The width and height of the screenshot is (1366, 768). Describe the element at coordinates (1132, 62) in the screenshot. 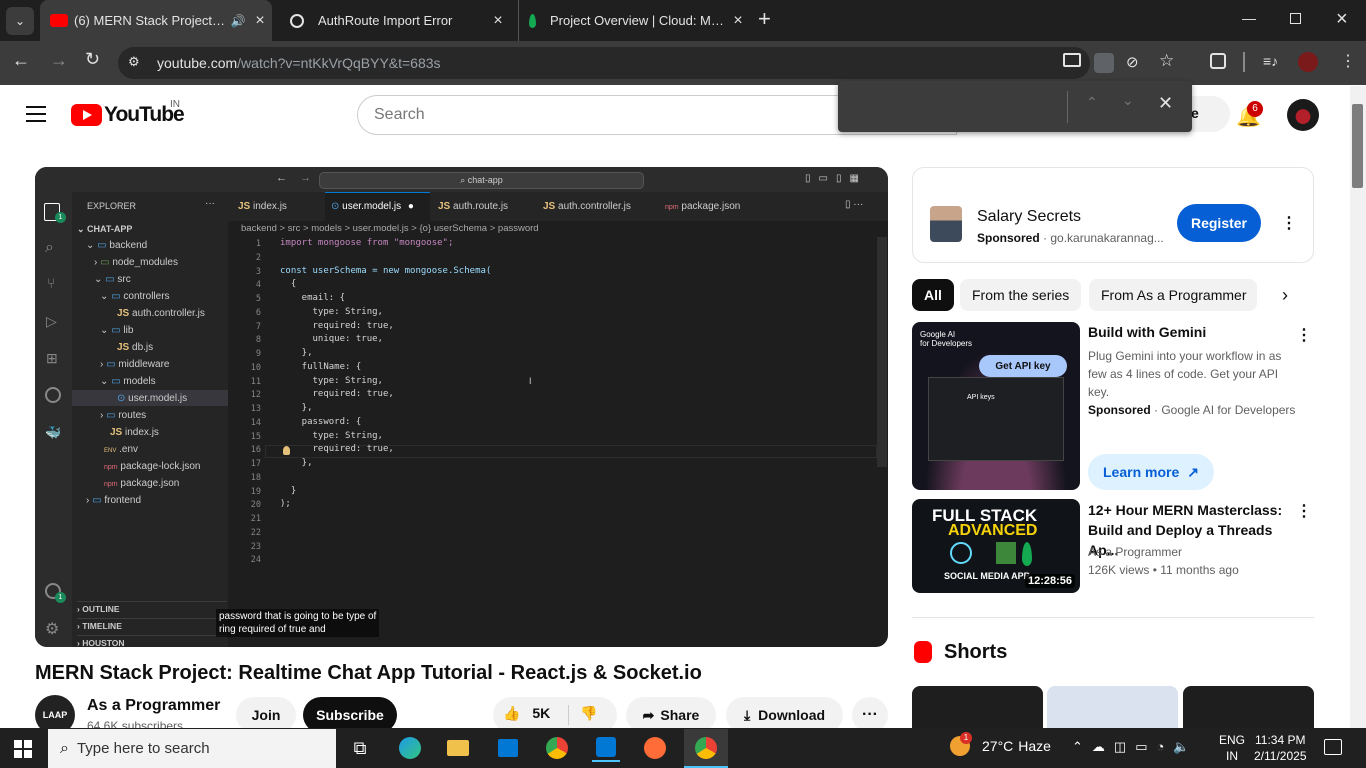

I see `eye-off-icon: ⊘` at that location.